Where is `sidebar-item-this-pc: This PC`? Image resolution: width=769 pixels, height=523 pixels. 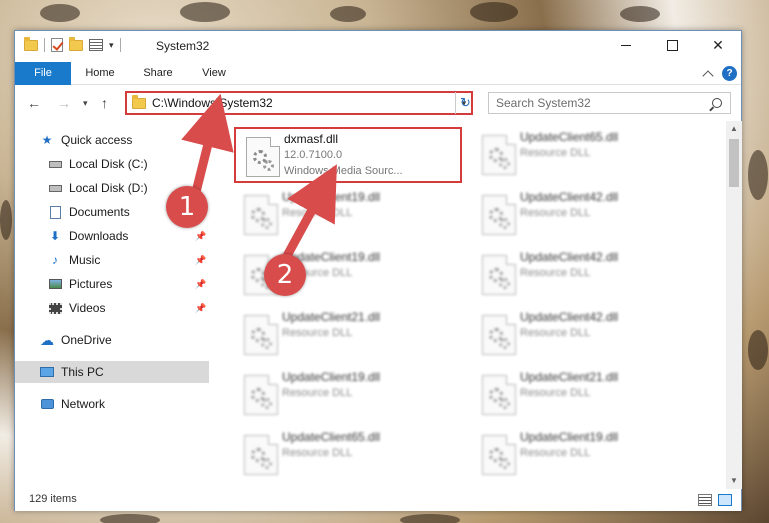 sidebar-item-this-pc: This PC is located at coordinates (112, 372).